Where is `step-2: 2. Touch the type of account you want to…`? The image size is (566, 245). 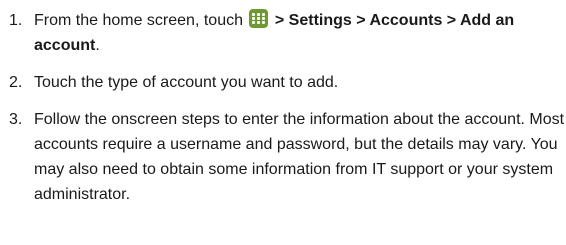
step-2: 2. Touch the type of account you want to… is located at coordinates (283, 82).